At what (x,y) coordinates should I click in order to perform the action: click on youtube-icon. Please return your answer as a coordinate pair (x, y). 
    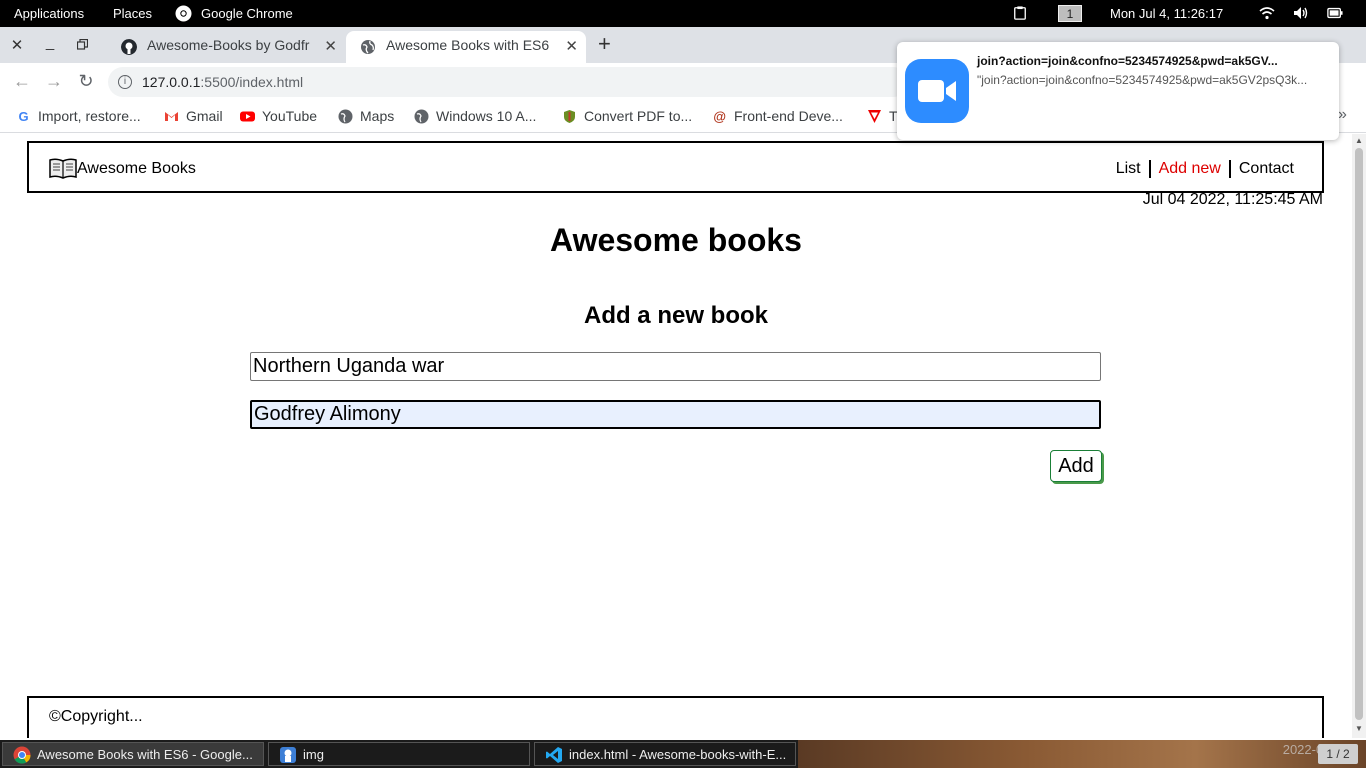
    Looking at the image, I should click on (247, 116).